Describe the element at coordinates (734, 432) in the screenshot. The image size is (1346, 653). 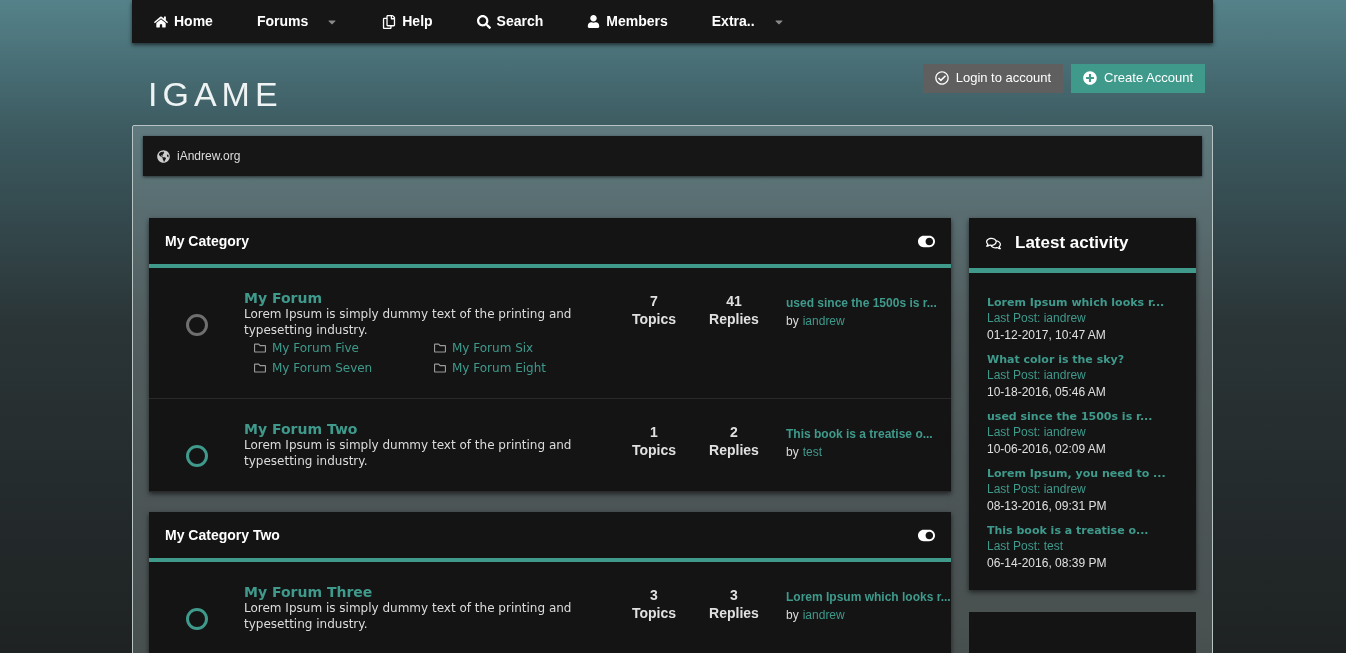
I see `replies-count: 2` at that location.